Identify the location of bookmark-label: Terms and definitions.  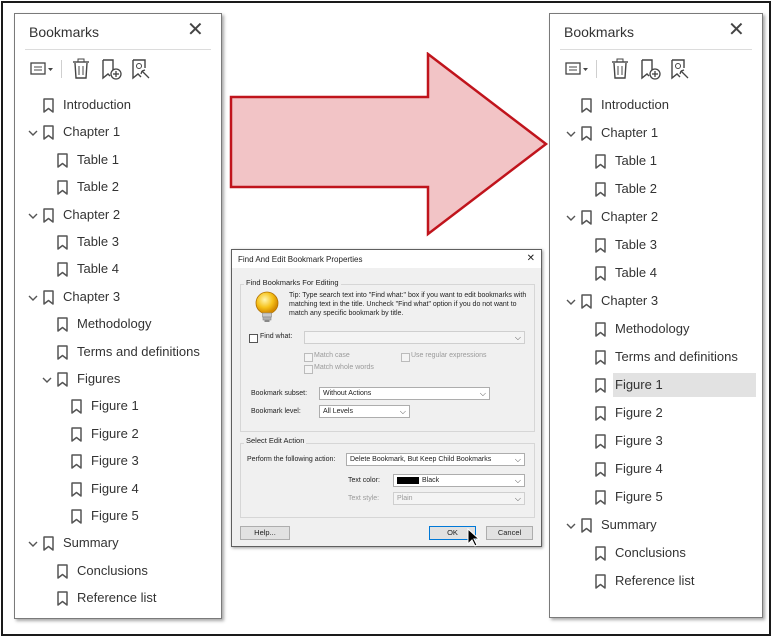
(676, 356).